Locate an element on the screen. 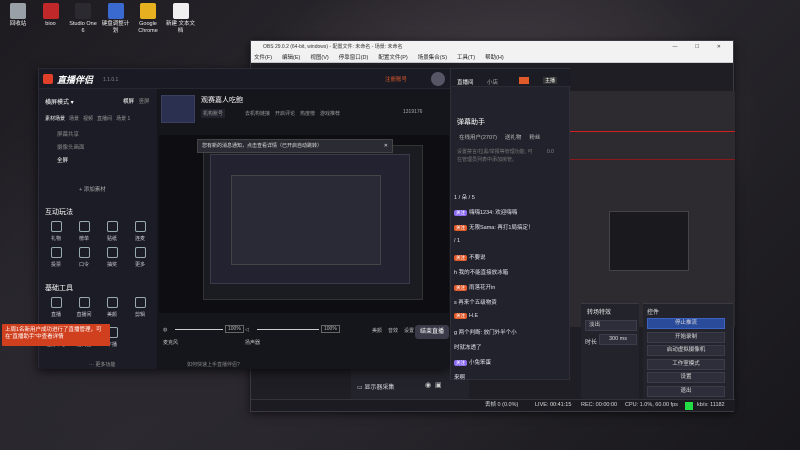 This screenshot has height=450, width=800. control-button: 工作室模式 is located at coordinates (686, 364).